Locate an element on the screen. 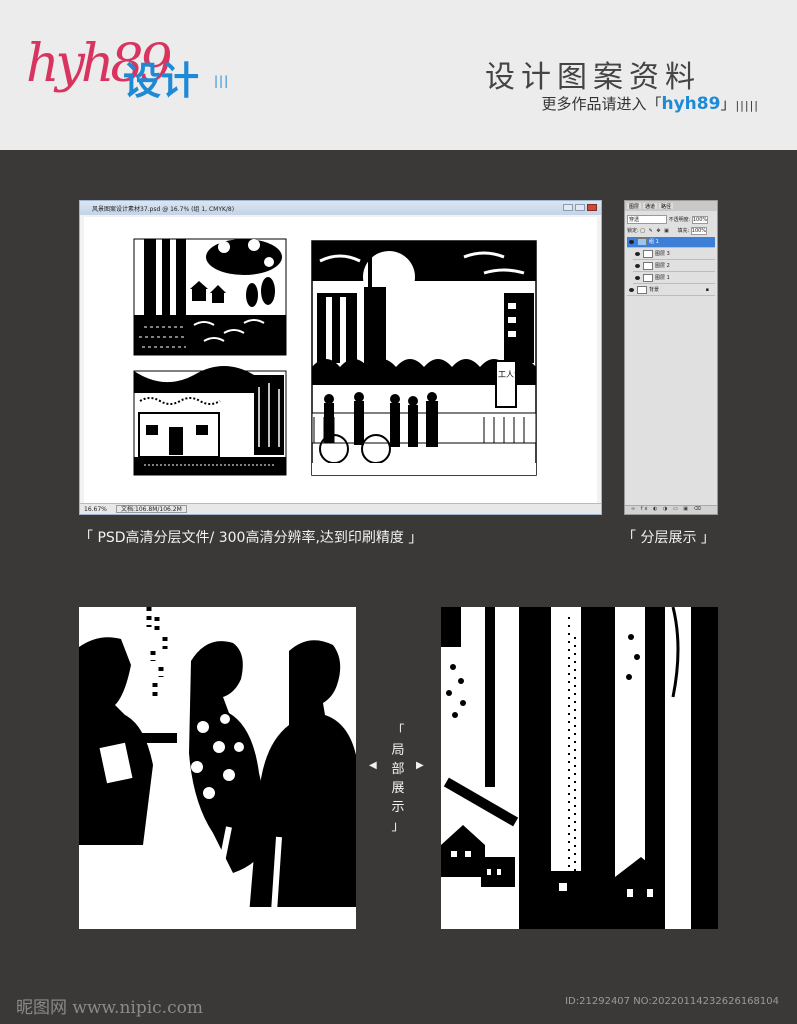 The height and width of the screenshot is (1024, 797). layer-row-group1: 组 1 is located at coordinates (671, 242).